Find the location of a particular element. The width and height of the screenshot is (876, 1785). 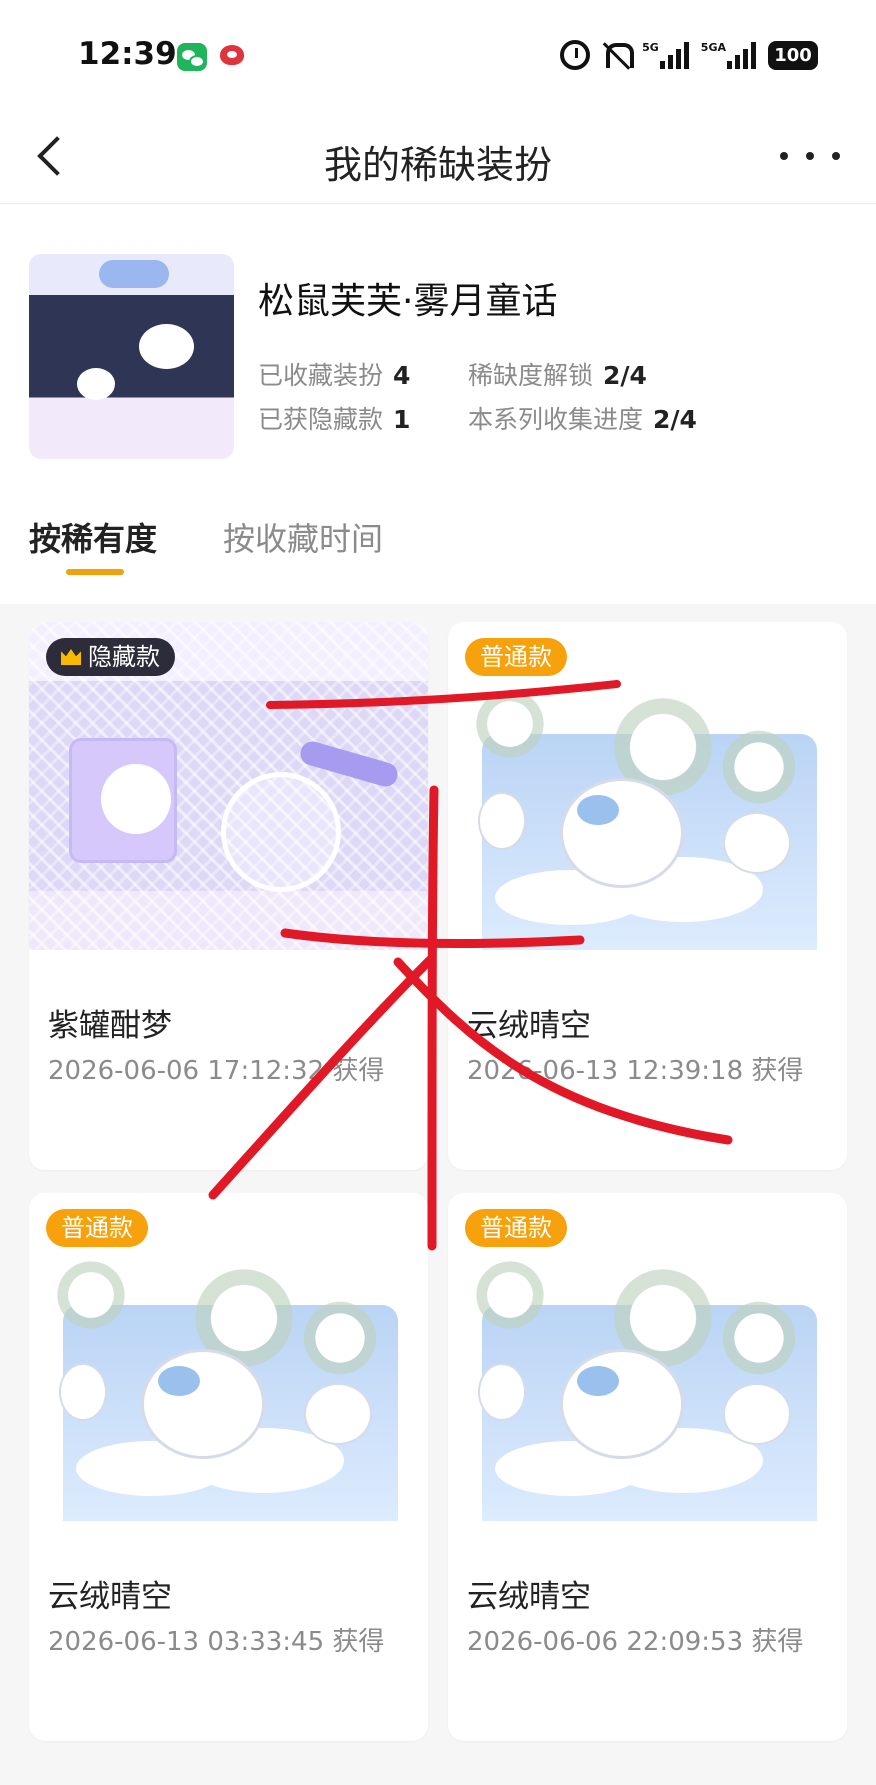

crown-icon is located at coordinates (71, 657).